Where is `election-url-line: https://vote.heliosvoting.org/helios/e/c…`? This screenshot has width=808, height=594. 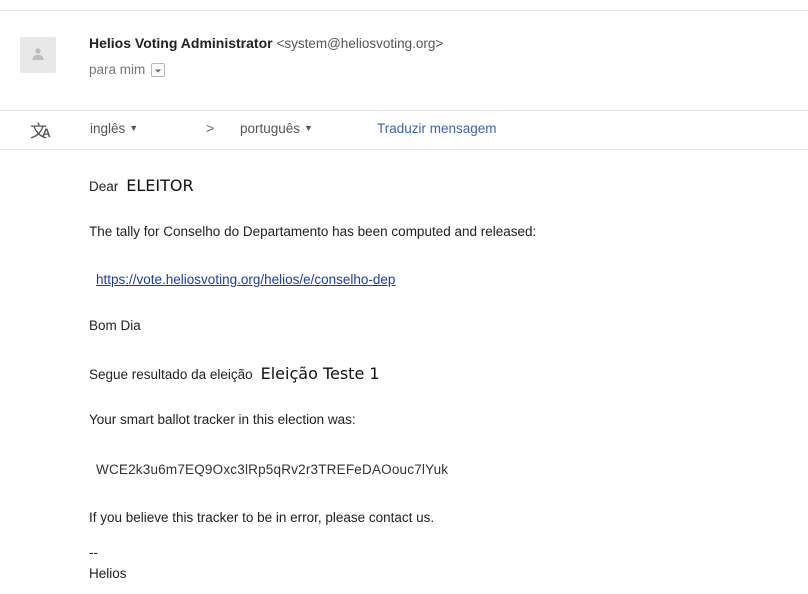 election-url-line: https://vote.heliosvoting.org/helios/e/c… is located at coordinates (245, 279).